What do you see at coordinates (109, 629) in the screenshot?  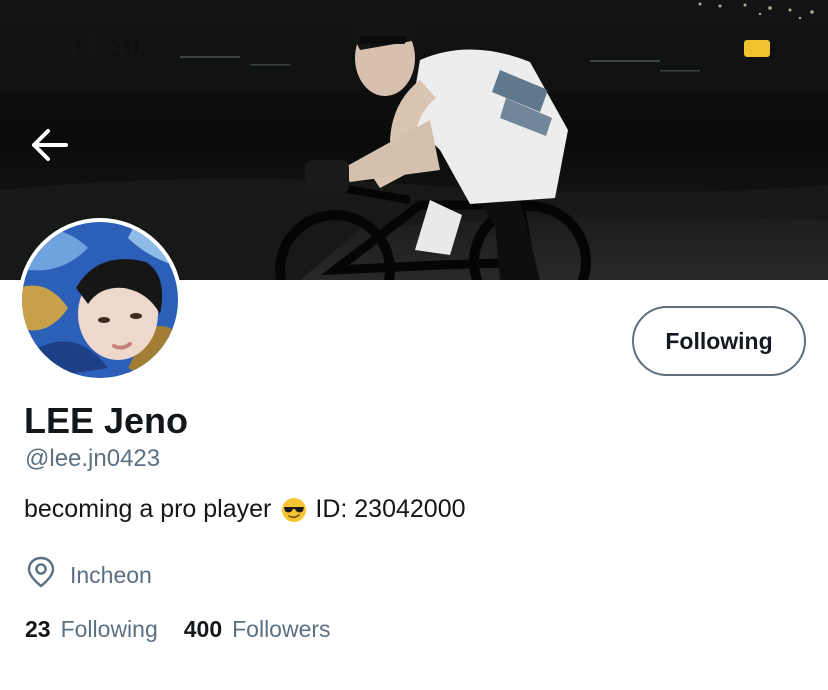 I see `following-label: Following` at bounding box center [109, 629].